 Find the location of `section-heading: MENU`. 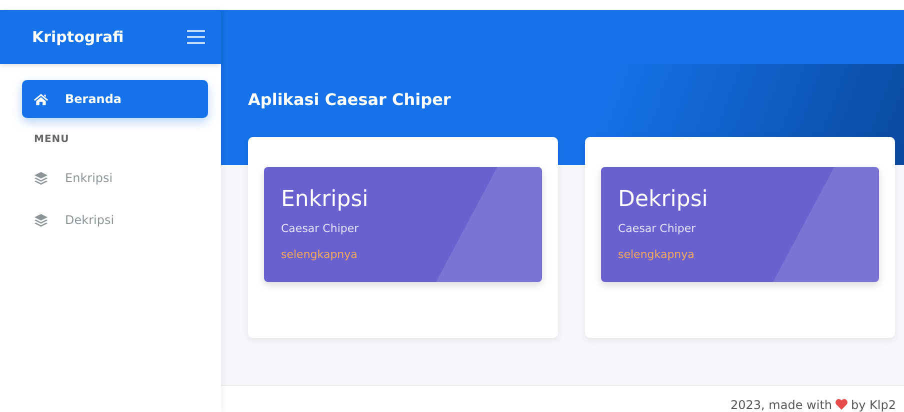

section-heading: MENU is located at coordinates (51, 140).